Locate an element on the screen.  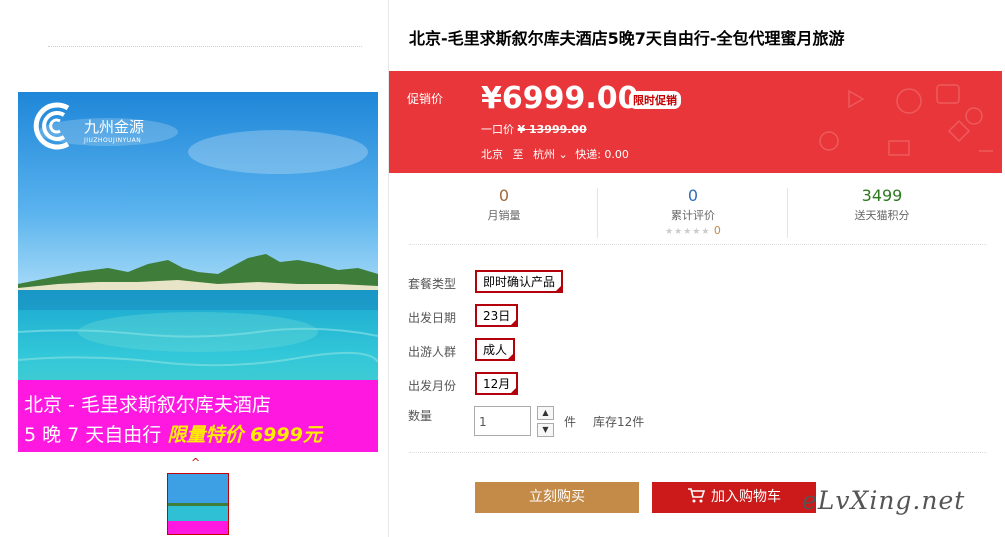
stat-monthly-sales-value: 0 is located at coordinates (504, 195).